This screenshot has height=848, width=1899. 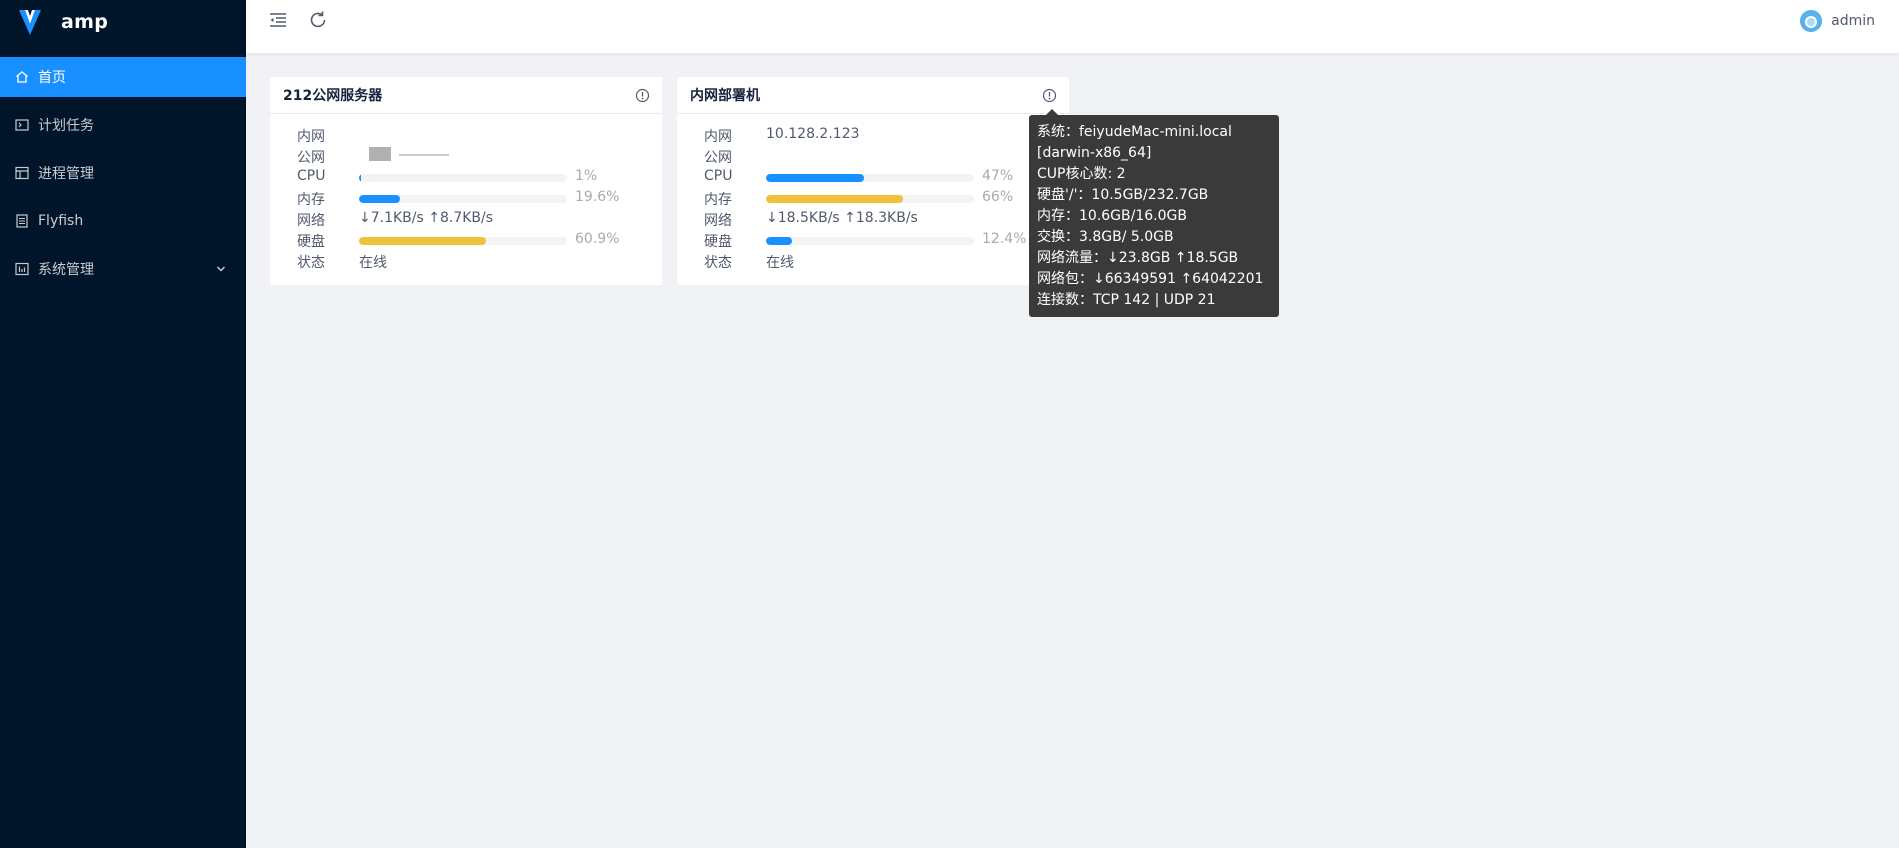 What do you see at coordinates (22, 173) in the screenshot?
I see `process-icon` at bounding box center [22, 173].